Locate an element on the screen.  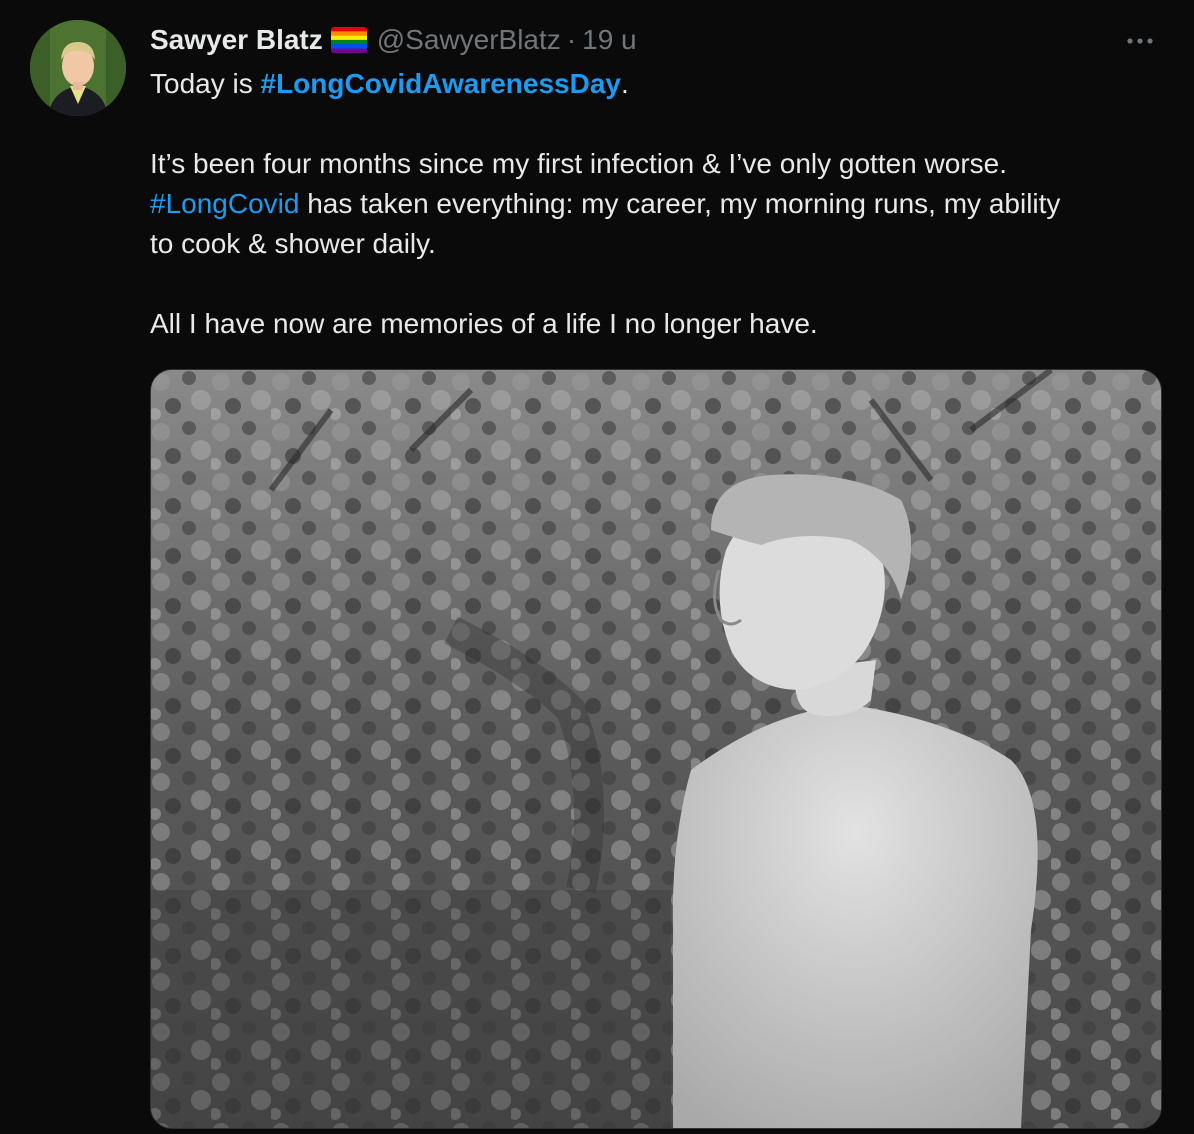
hashtag-longcovidawarenessday: #LongCovidAwarenessDay is located at coordinates (441, 83).